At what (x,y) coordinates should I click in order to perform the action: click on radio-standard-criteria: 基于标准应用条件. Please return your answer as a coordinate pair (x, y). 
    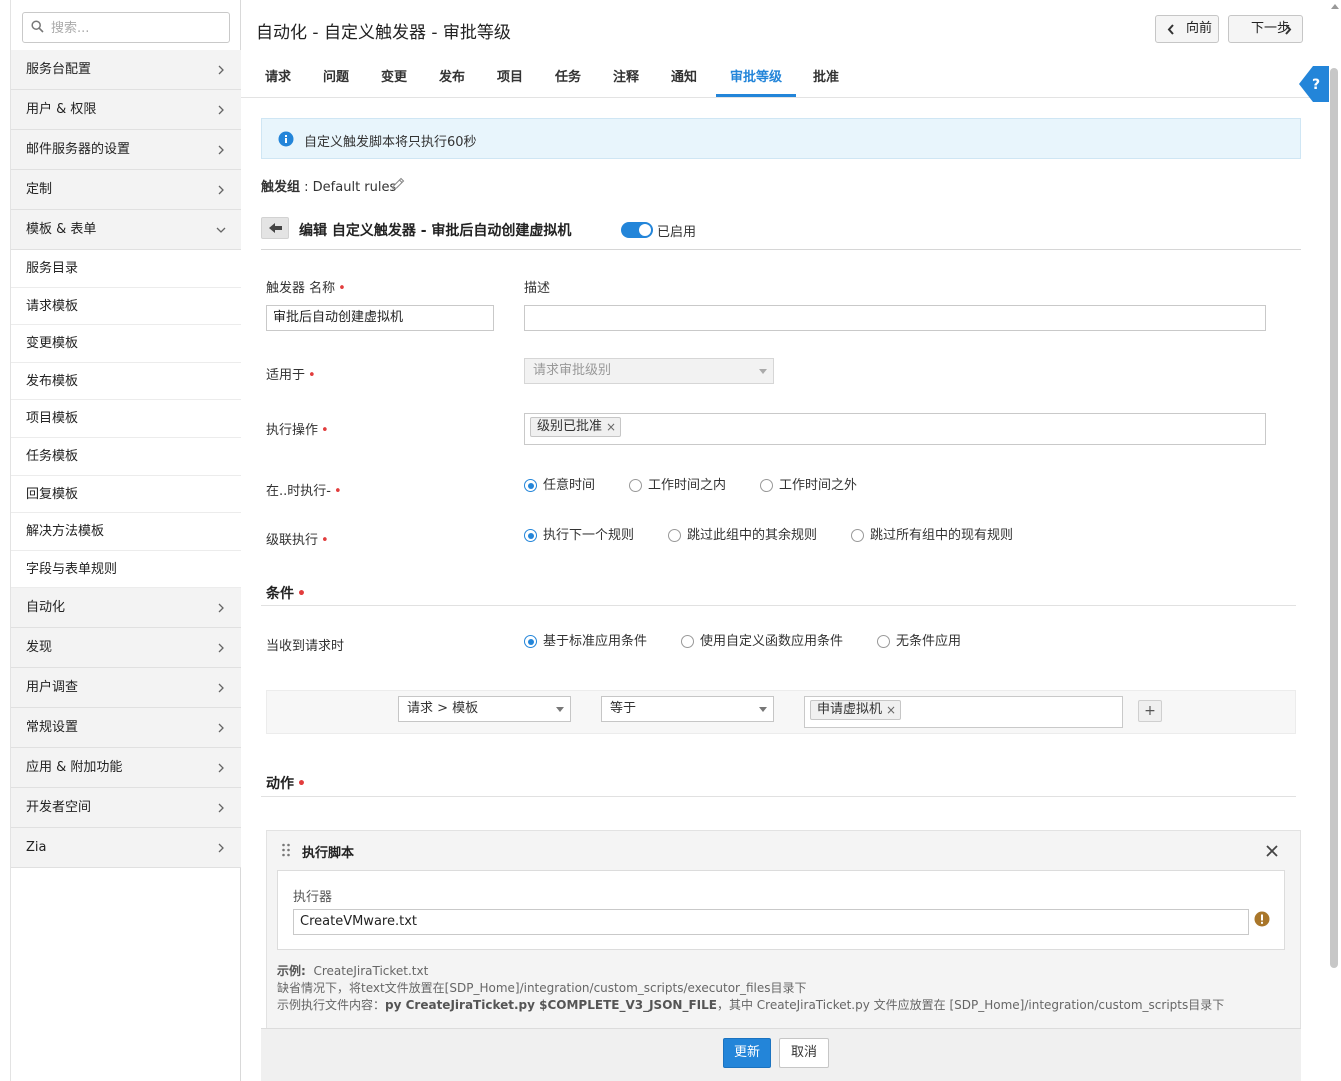
    Looking at the image, I should click on (585, 642).